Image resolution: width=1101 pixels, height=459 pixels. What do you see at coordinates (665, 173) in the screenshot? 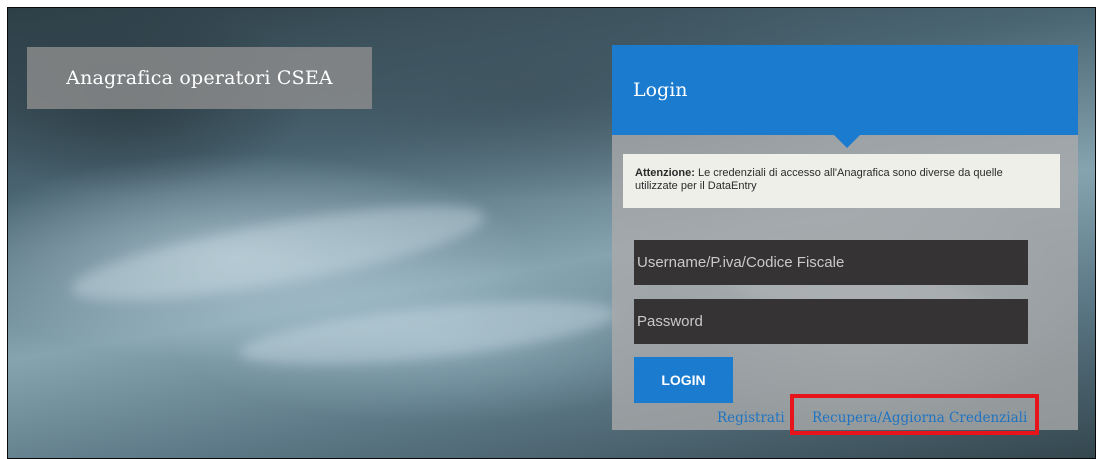
I see `notice-label: Attenzione:` at bounding box center [665, 173].